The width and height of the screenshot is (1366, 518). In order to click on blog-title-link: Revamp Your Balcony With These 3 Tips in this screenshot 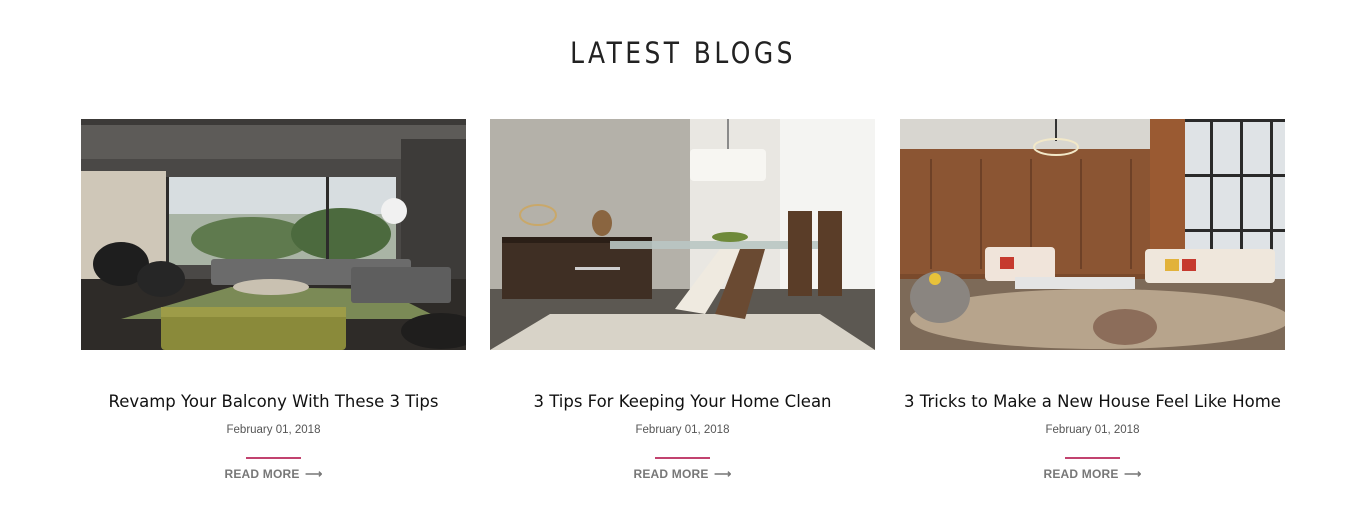, I will do `click(273, 401)`.